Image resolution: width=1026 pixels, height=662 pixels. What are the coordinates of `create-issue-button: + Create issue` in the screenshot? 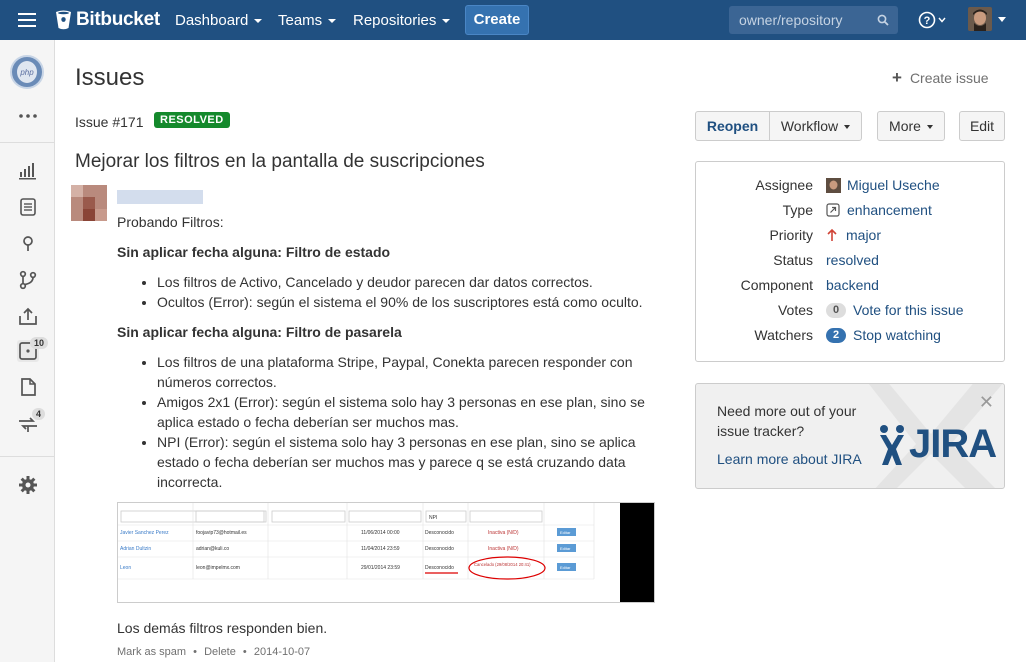 It's located at (940, 78).